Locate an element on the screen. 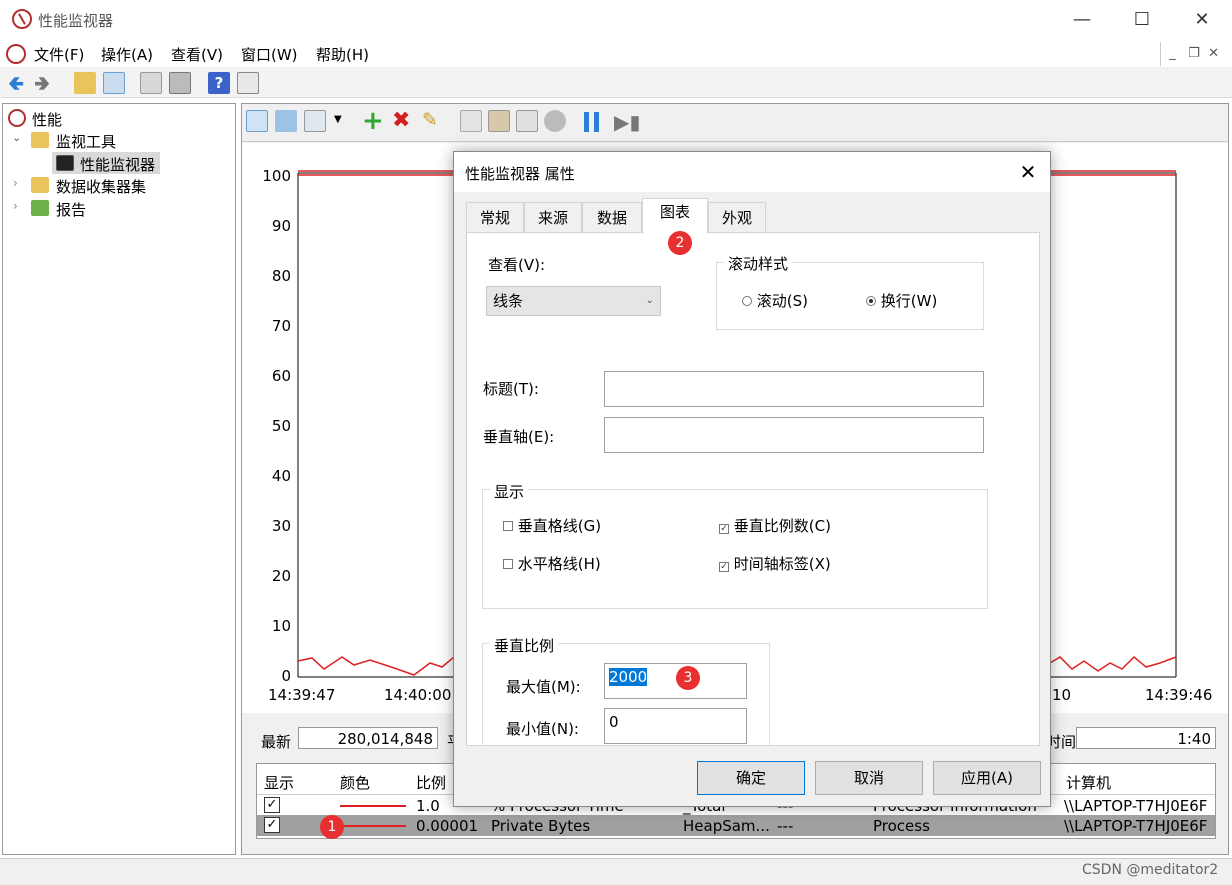 This screenshot has height=885, width=1232. minimize-button: — is located at coordinates (1082, 20).